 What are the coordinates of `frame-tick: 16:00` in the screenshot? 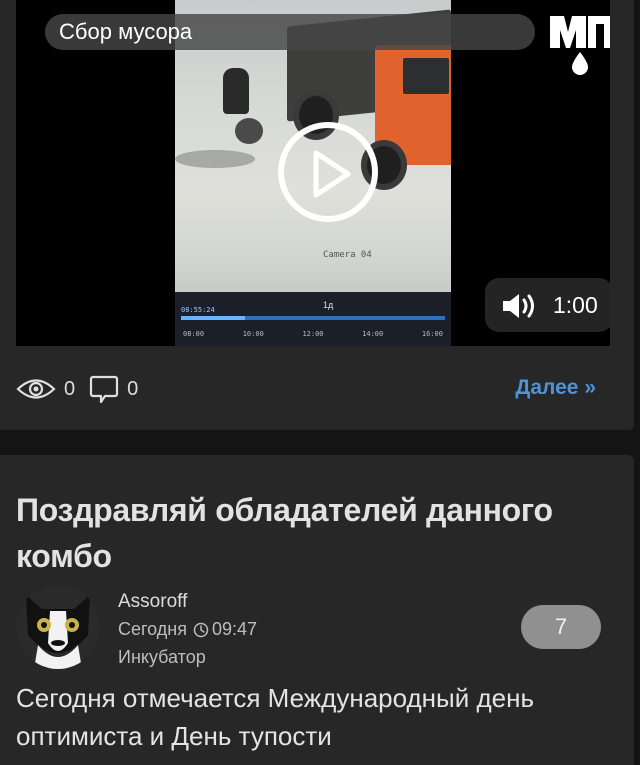 It's located at (432, 334).